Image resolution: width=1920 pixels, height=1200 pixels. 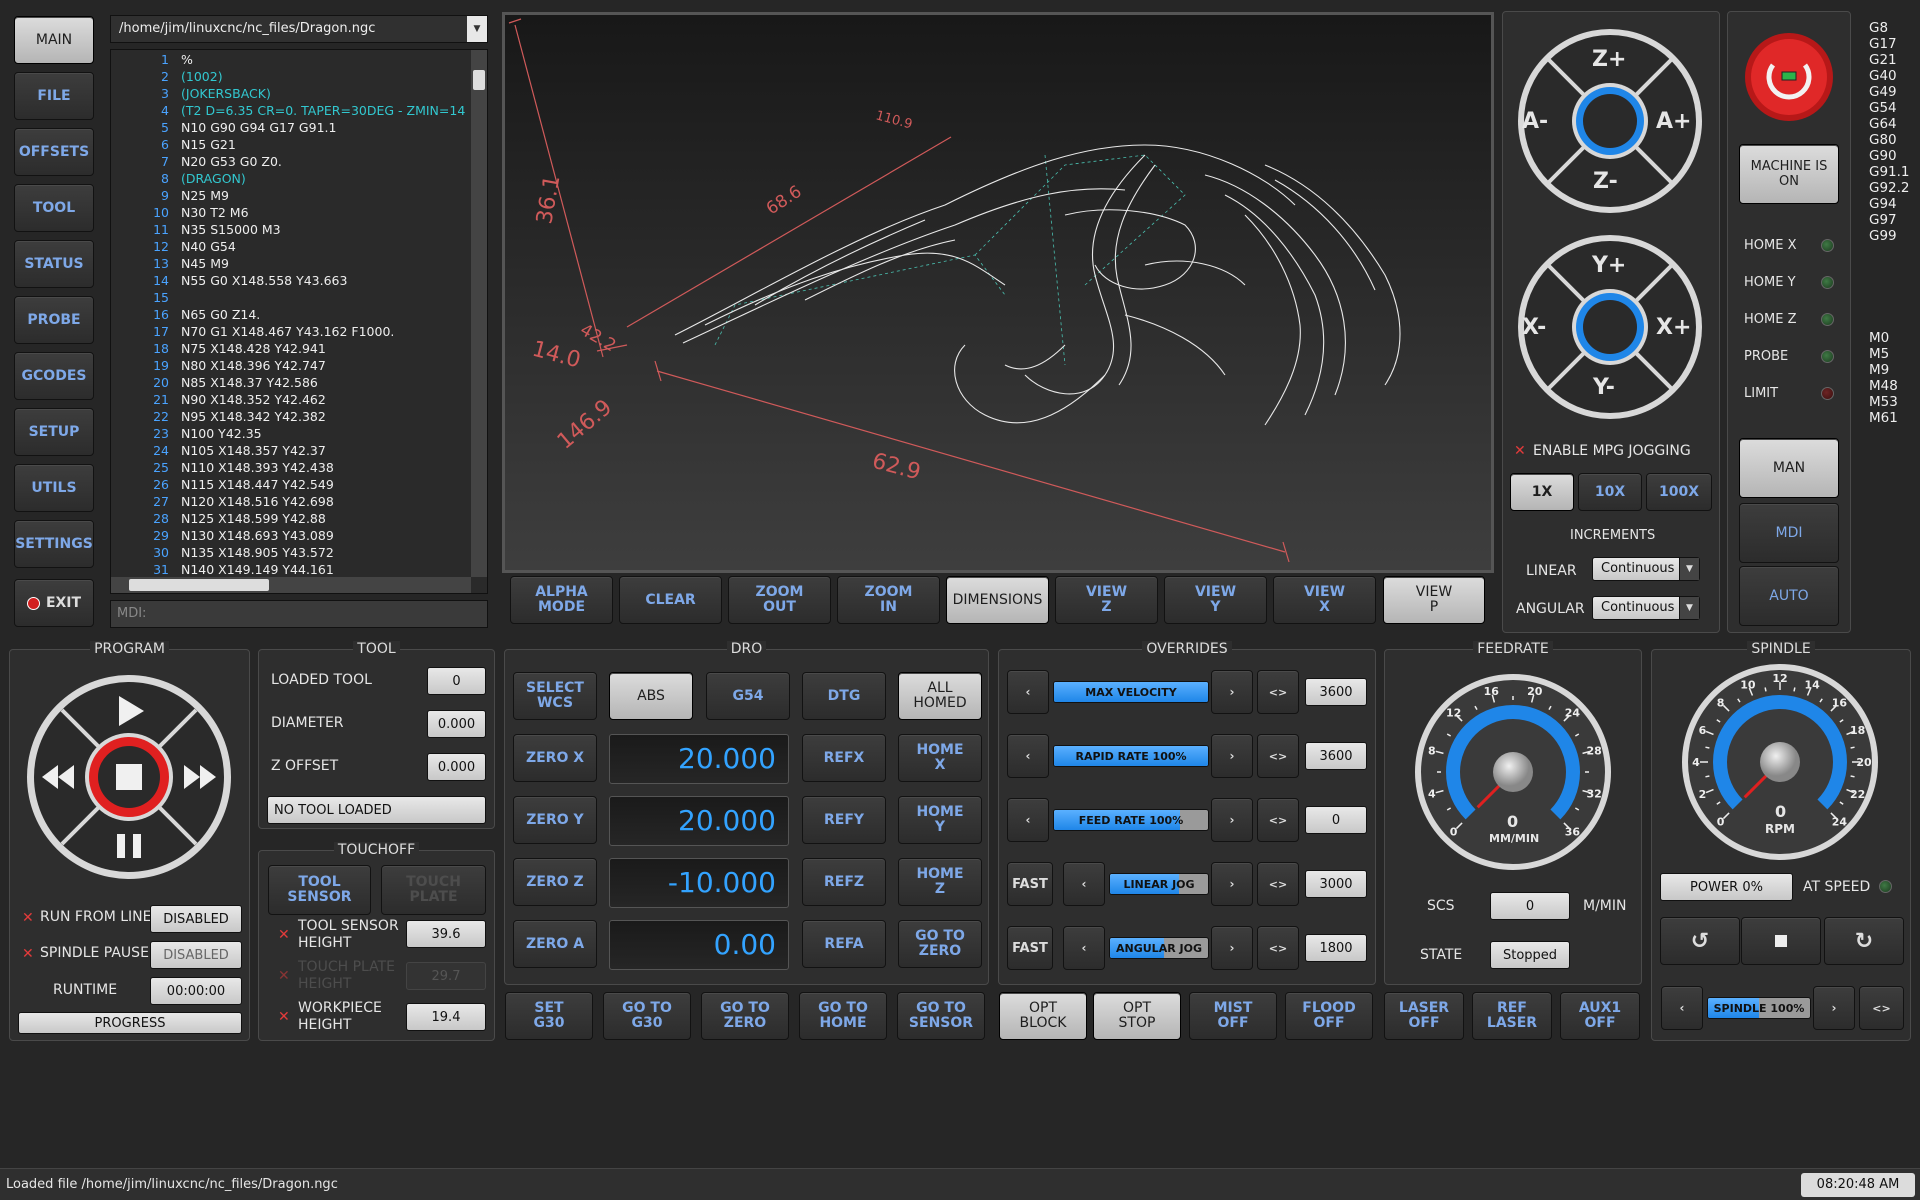 I want to click on nav-main-button: MAIN, so click(x=54, y=40).